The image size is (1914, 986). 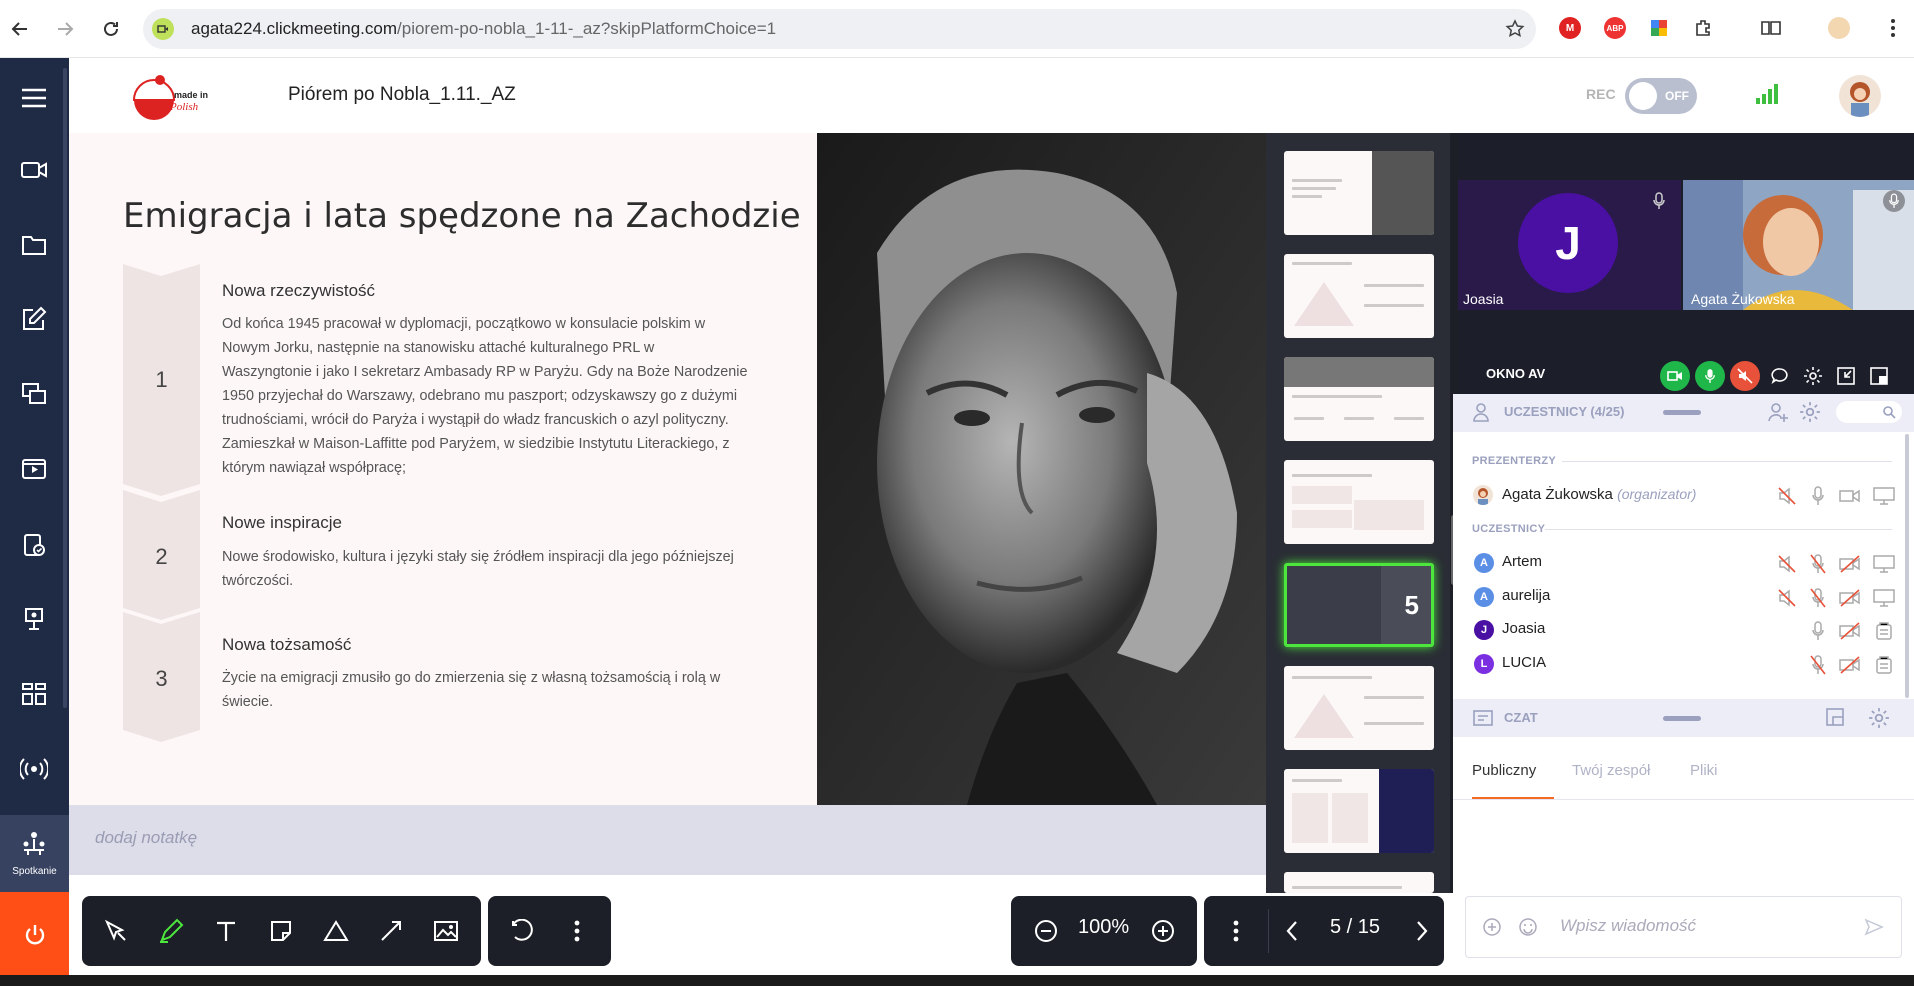 What do you see at coordinates (1359, 605) in the screenshot?
I see `slide-thumbnail-current: 5` at bounding box center [1359, 605].